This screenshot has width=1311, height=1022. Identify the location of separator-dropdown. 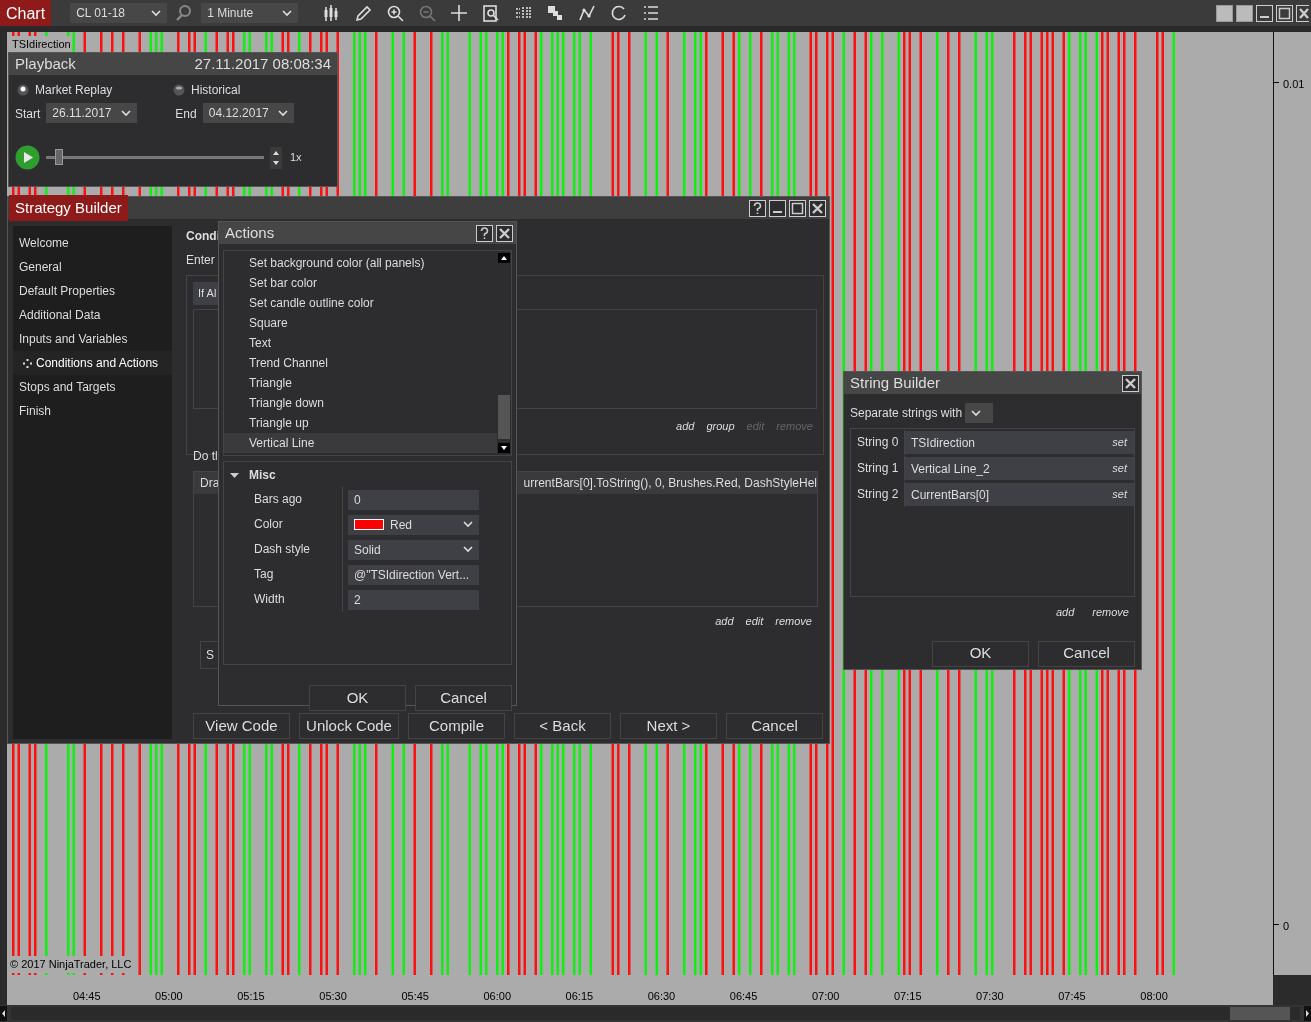
(979, 413).